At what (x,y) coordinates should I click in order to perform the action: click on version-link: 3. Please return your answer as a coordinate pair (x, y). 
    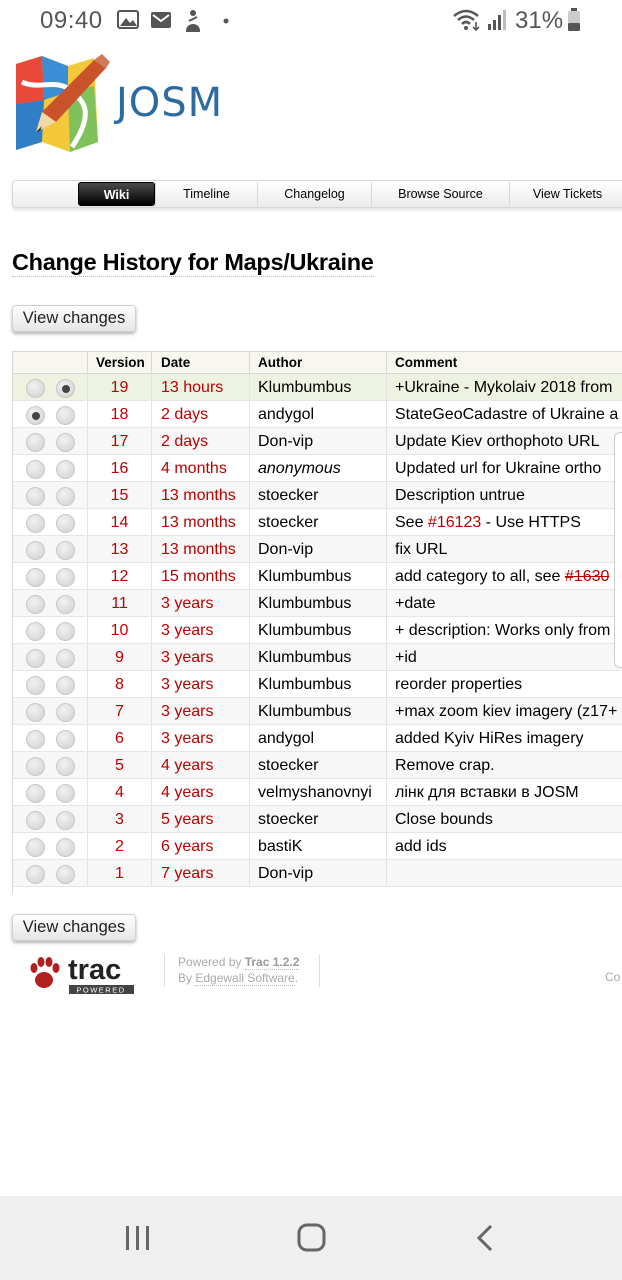
    Looking at the image, I should click on (120, 819).